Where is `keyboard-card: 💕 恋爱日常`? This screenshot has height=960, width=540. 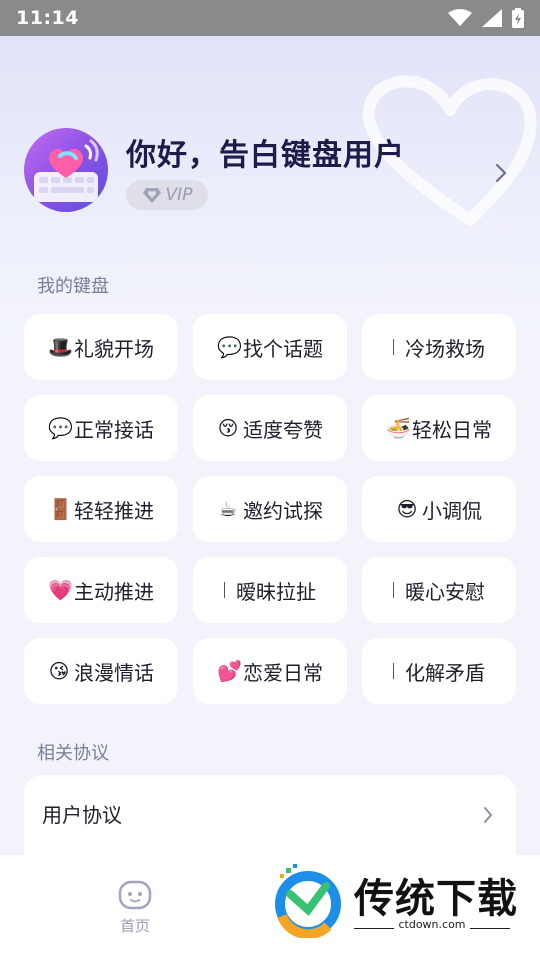 keyboard-card: 💕 恋爱日常 is located at coordinates (270, 671).